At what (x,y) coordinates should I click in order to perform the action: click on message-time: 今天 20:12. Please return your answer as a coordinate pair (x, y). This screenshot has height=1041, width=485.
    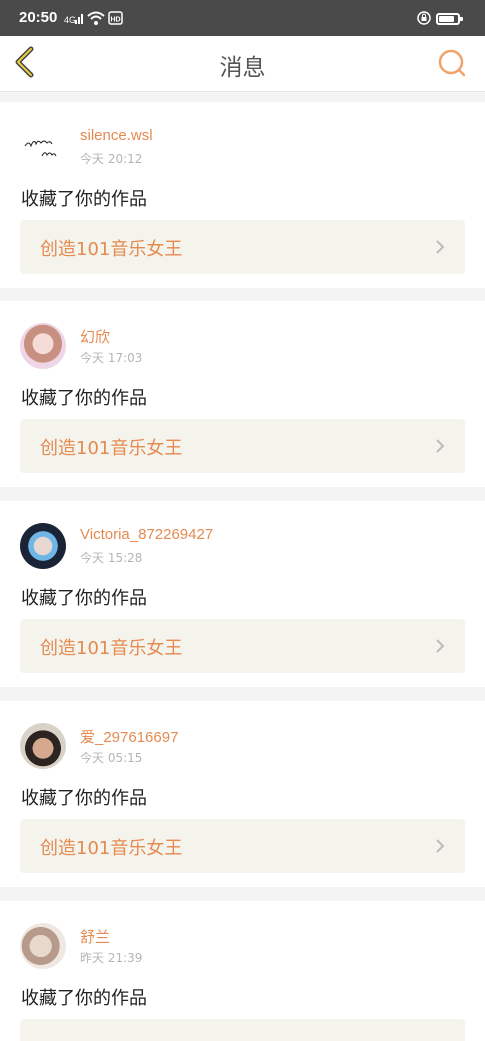
    Looking at the image, I should click on (111, 159).